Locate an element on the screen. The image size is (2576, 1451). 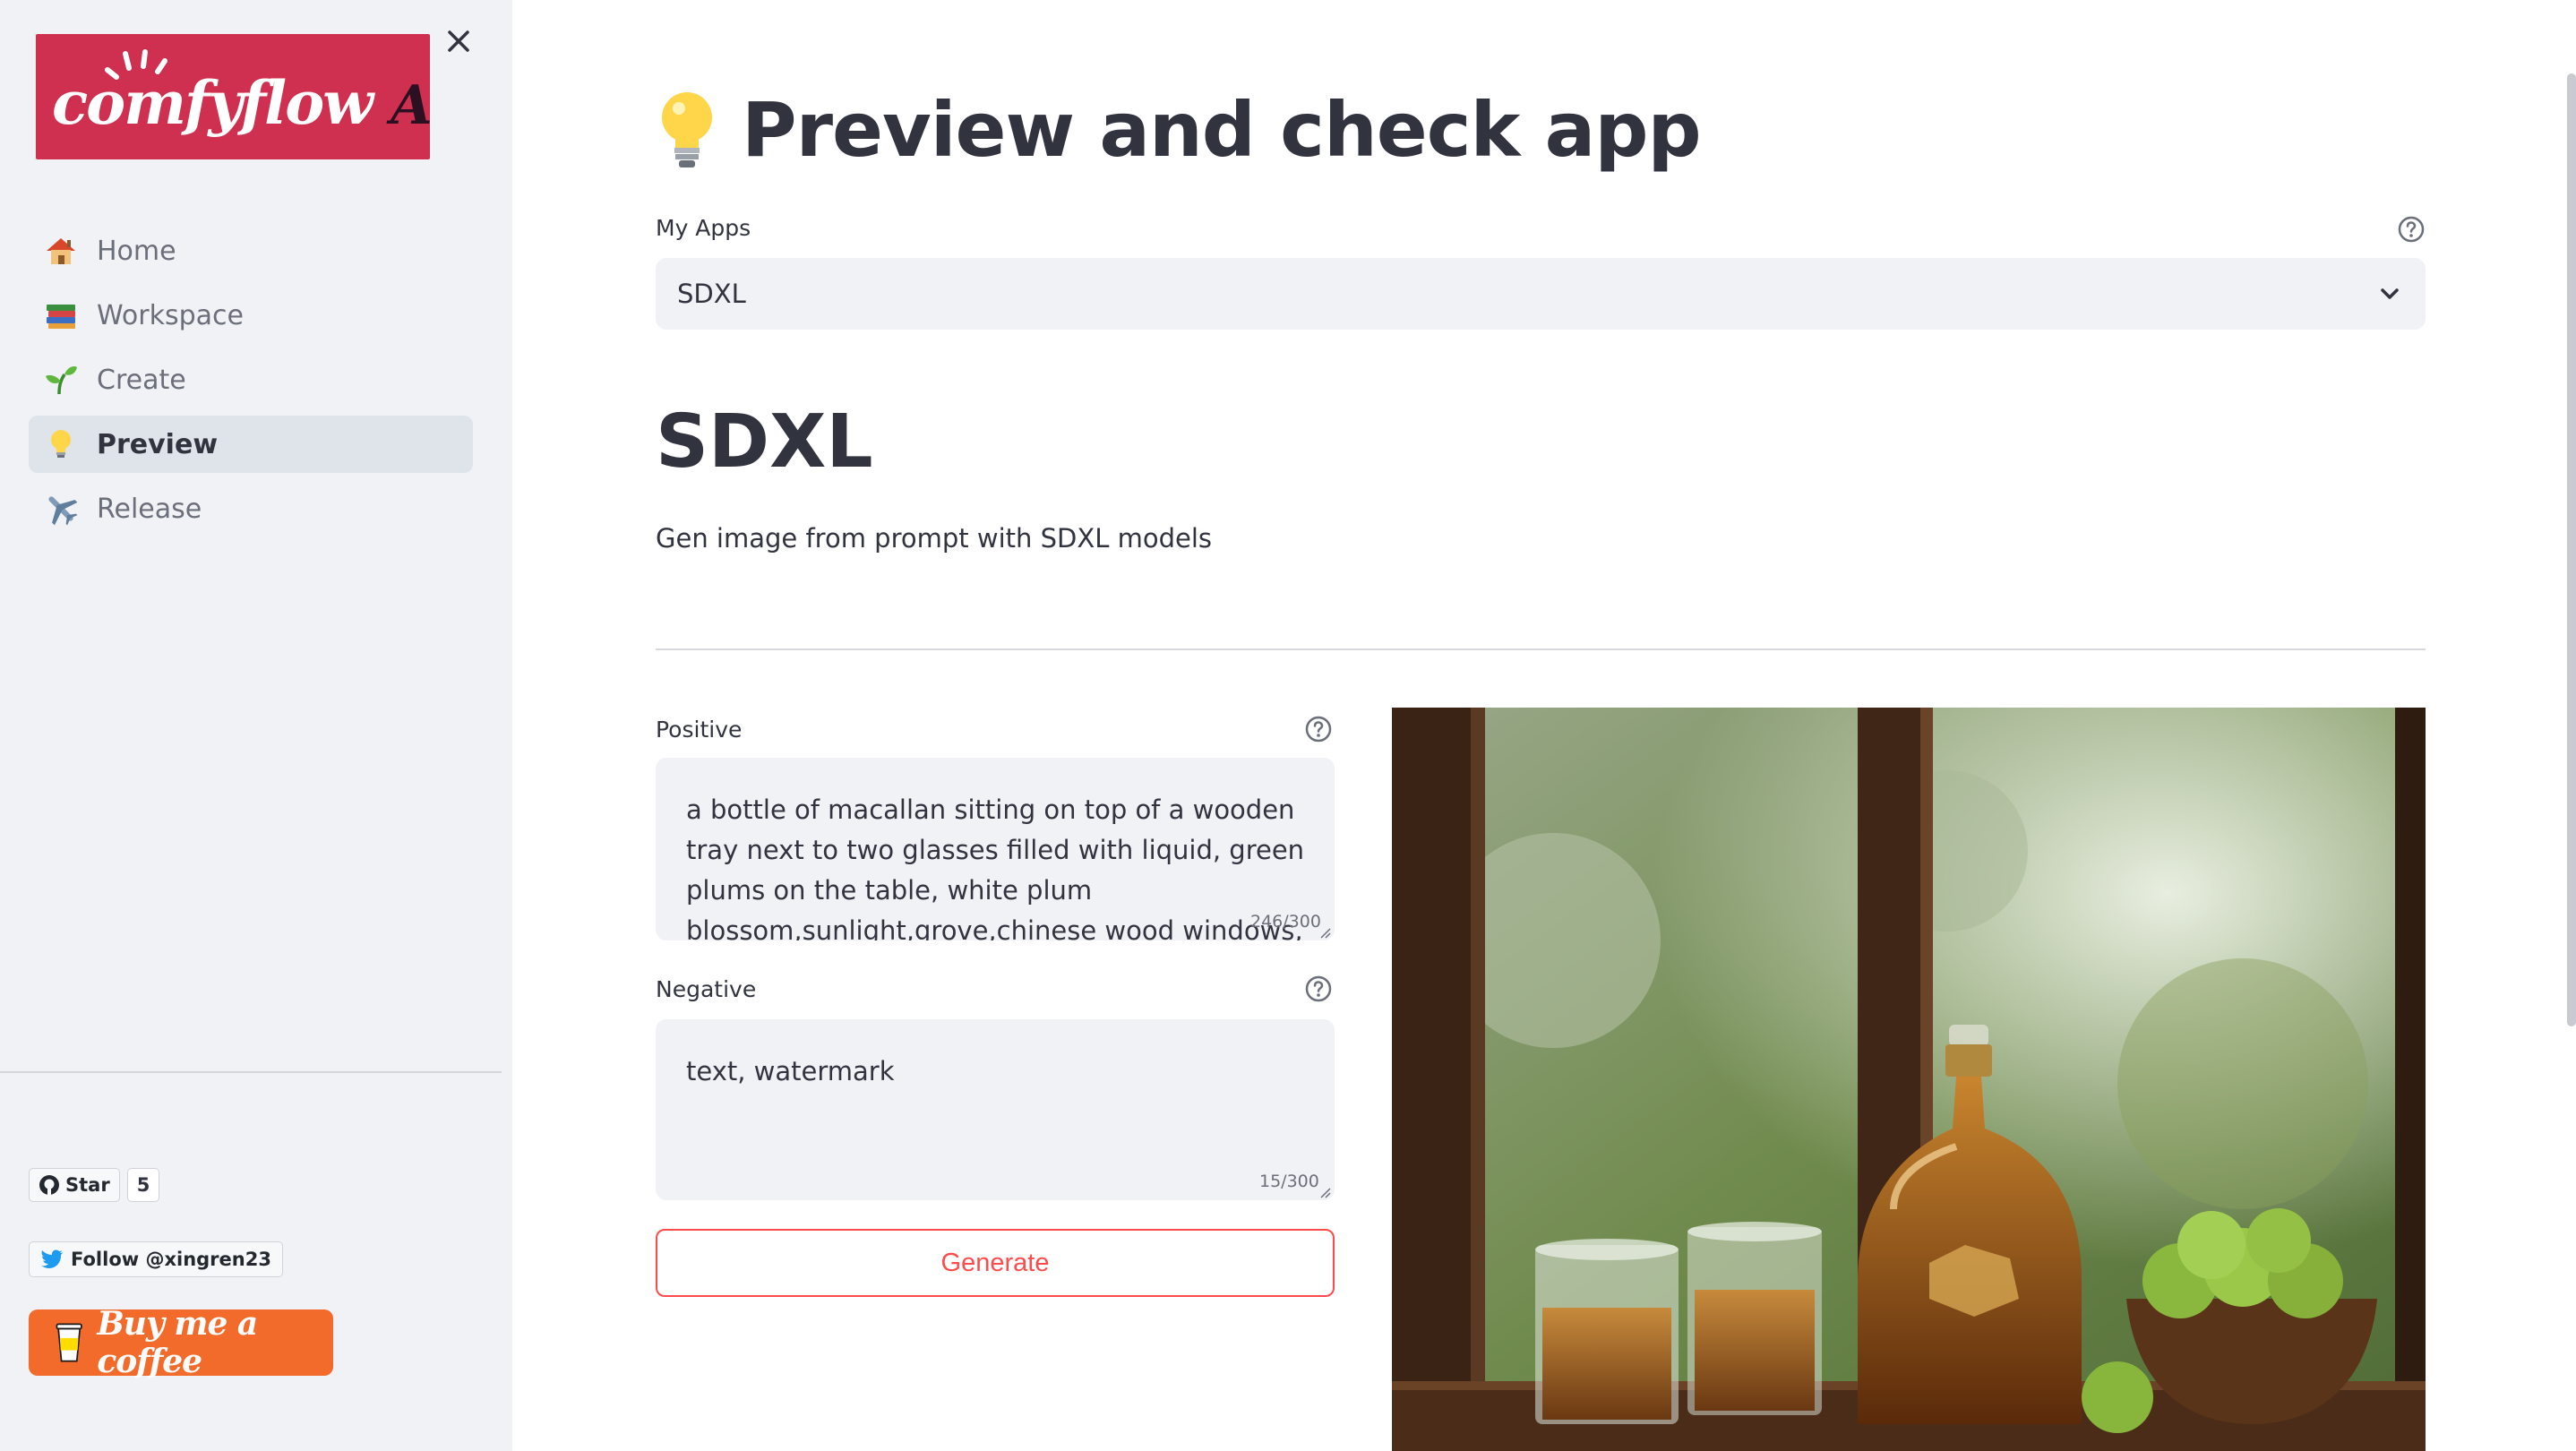
close-sidebar-button is located at coordinates (458, 41).